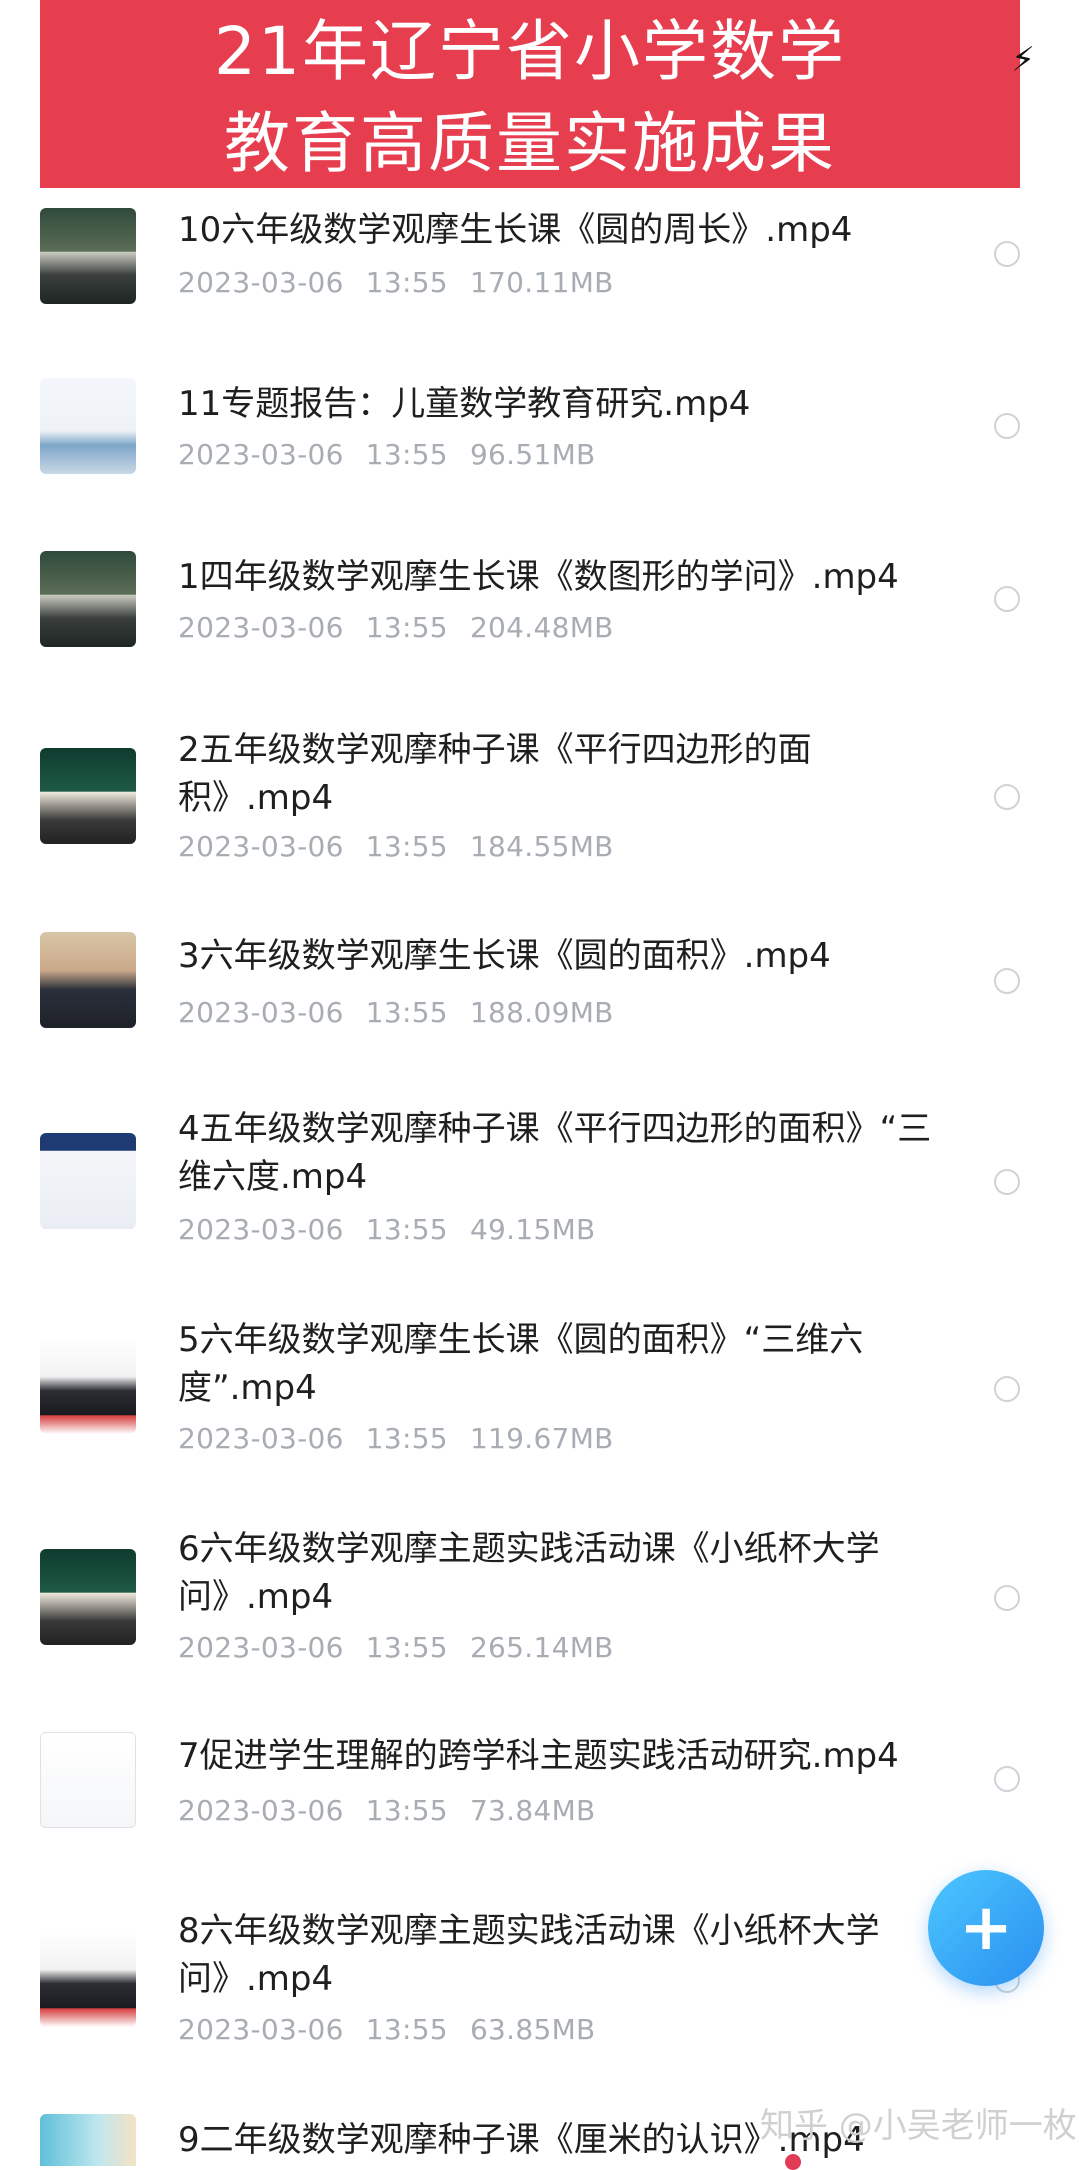 This screenshot has height=2170, width=1079. Describe the element at coordinates (532, 454) in the screenshot. I see `file-size: 96.51MB` at that location.